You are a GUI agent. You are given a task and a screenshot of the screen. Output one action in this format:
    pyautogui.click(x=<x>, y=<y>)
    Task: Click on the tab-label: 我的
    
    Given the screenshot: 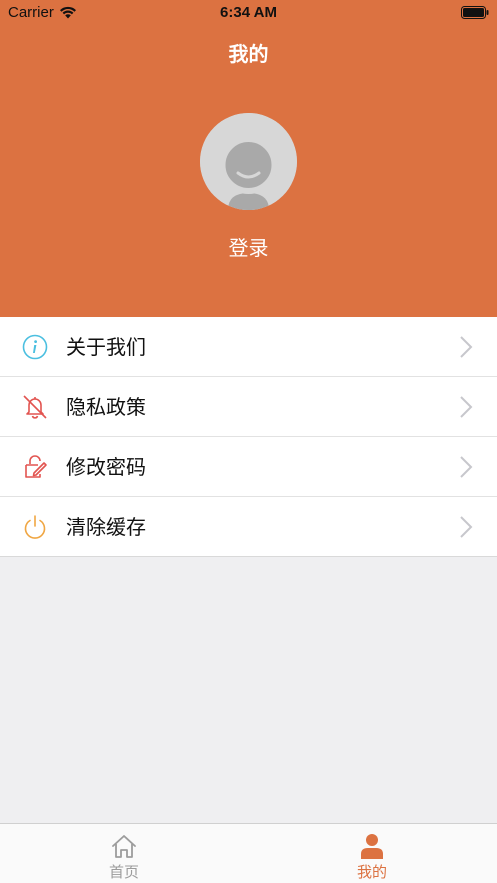 What is the action you would take?
    pyautogui.click(x=371, y=872)
    